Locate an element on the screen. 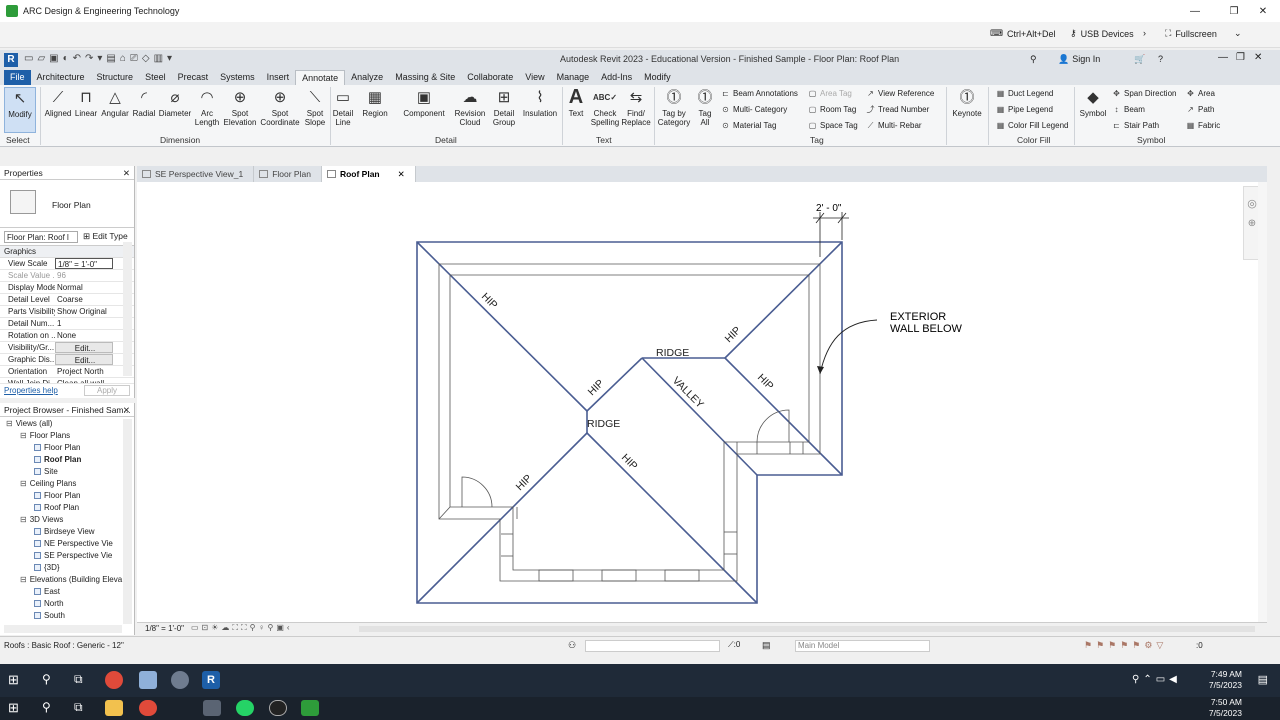 The image size is (1280, 720). modify-button: ↖ Modify is located at coordinates (20, 110).